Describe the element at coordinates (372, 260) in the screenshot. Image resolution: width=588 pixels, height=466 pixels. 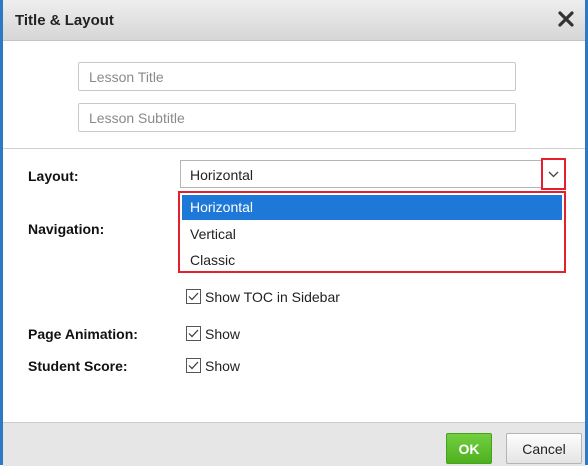
I see `layout-option-classic: Classic` at that location.